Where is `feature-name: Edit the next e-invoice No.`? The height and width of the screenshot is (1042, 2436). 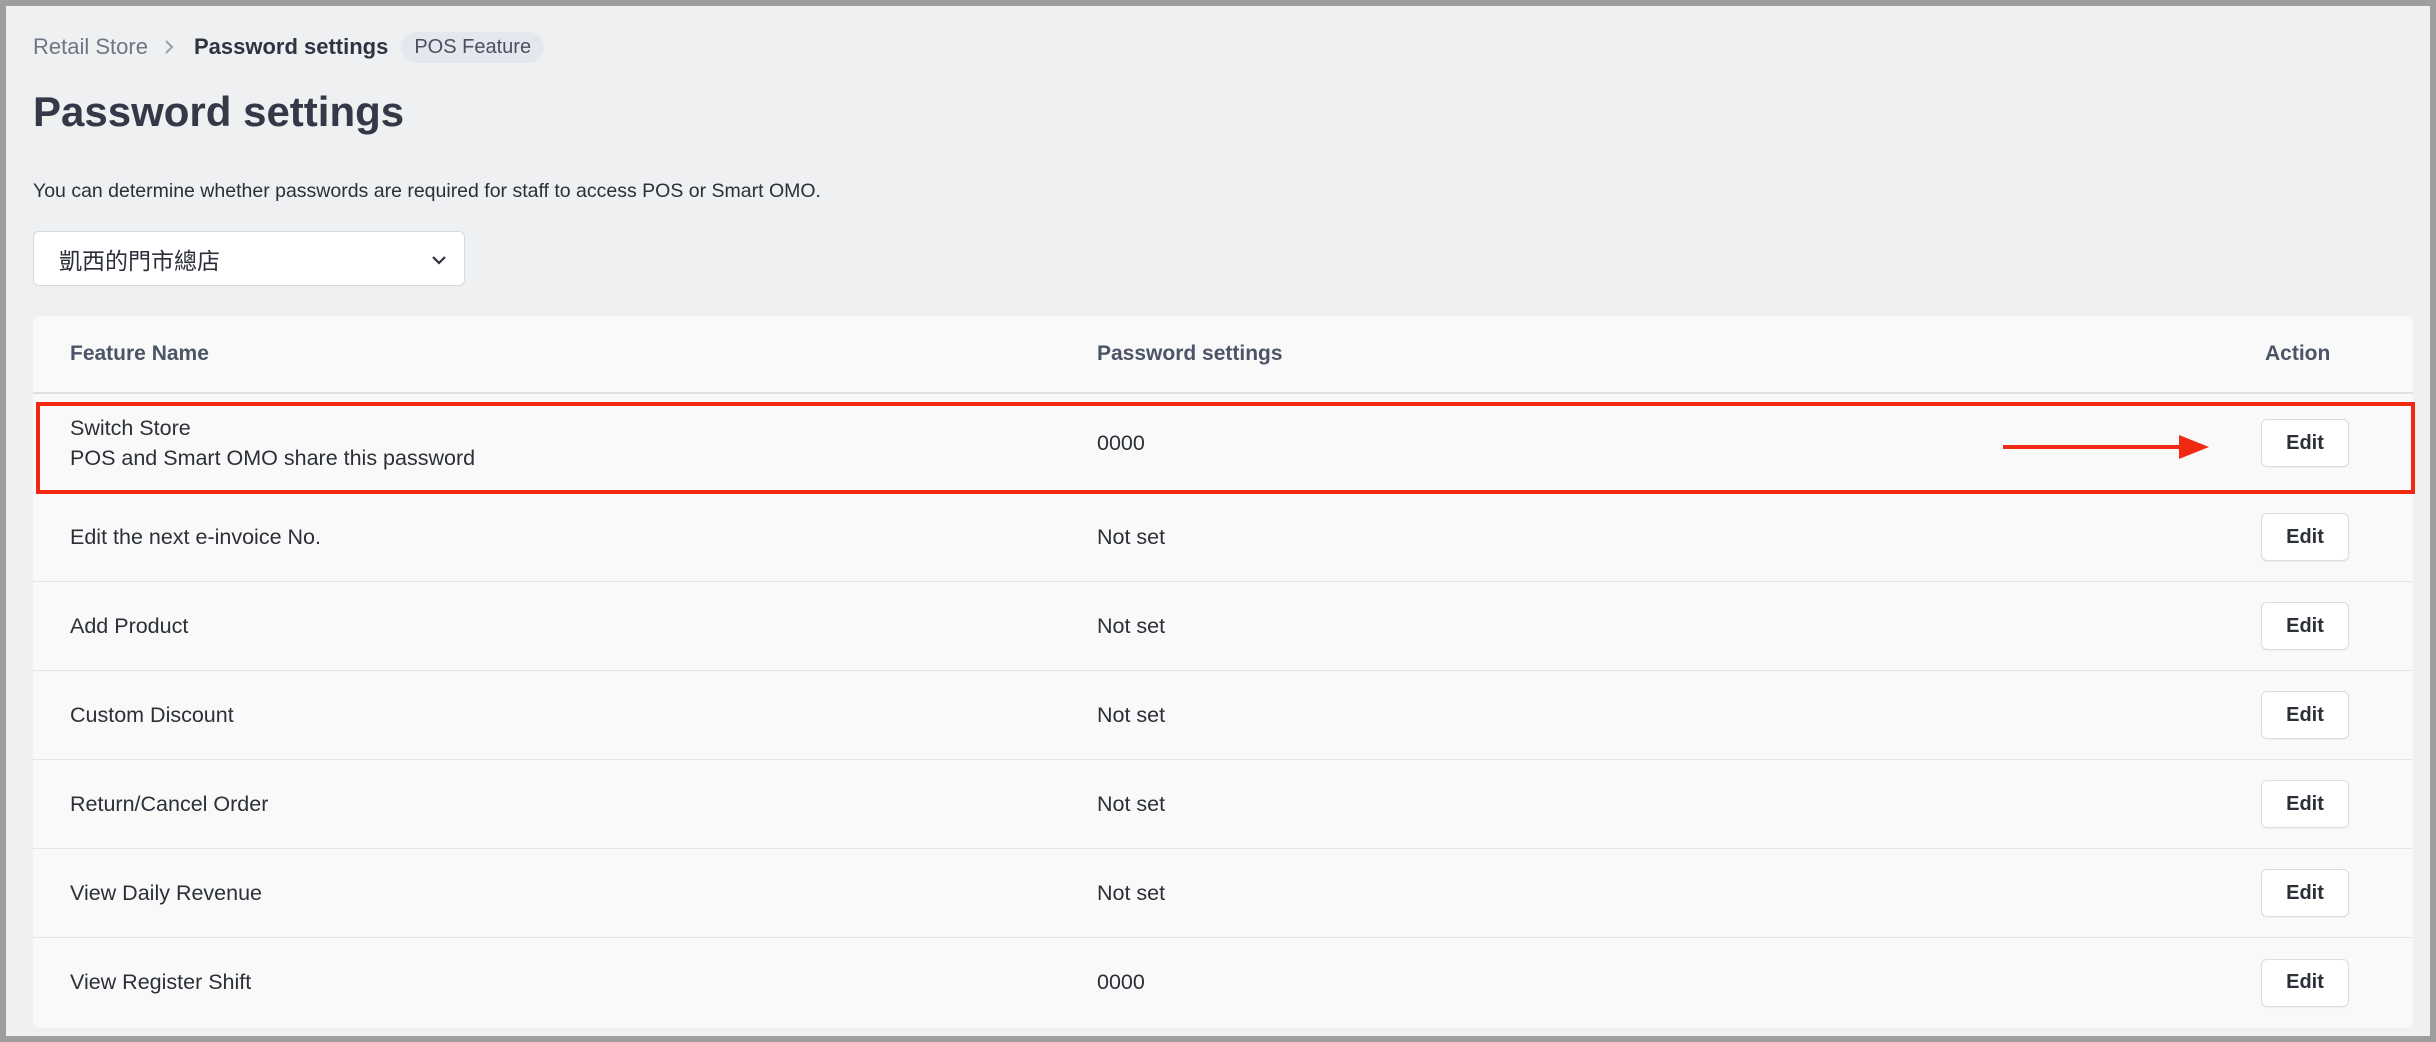
feature-name: Edit the next e-invoice No. is located at coordinates (195, 536).